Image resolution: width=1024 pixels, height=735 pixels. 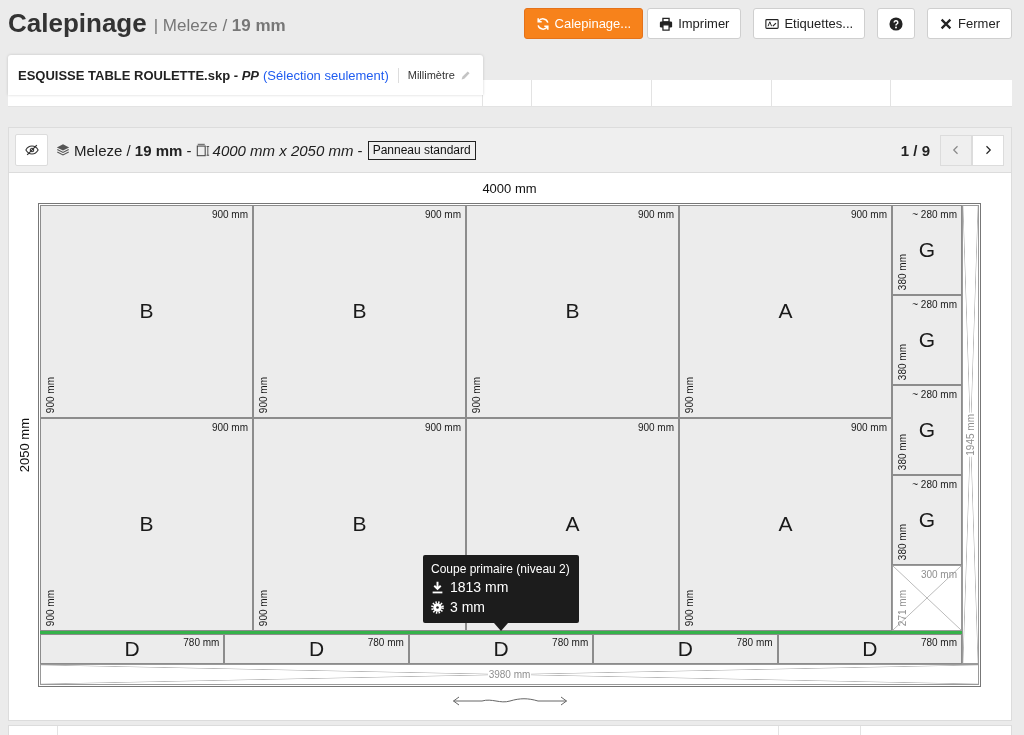 I want to click on sheet-size-icon, so click(x=202, y=150).